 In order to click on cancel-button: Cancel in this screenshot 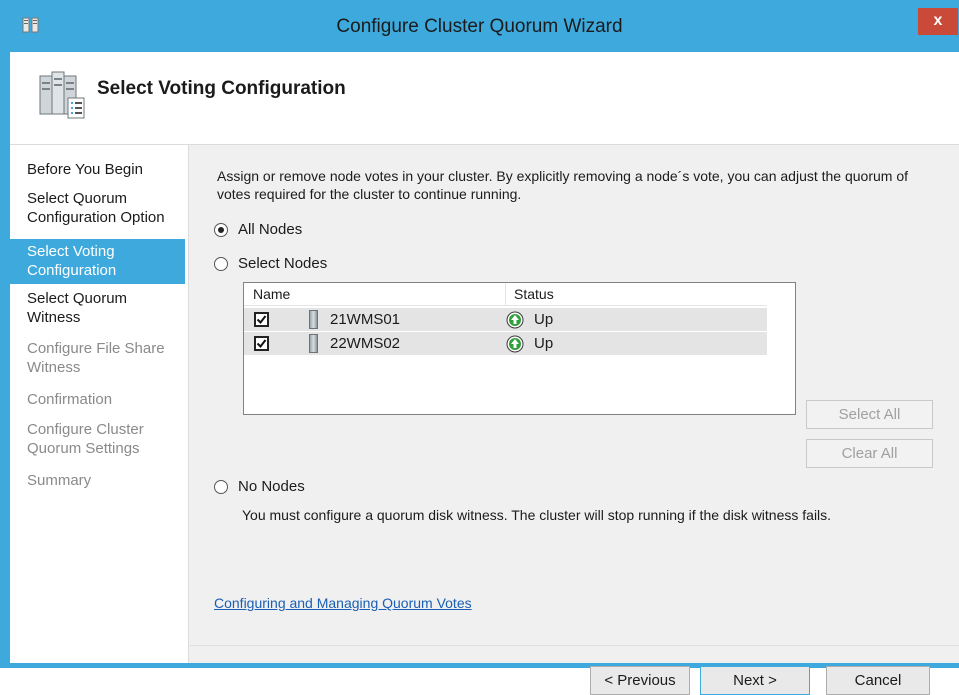, I will do `click(878, 680)`.